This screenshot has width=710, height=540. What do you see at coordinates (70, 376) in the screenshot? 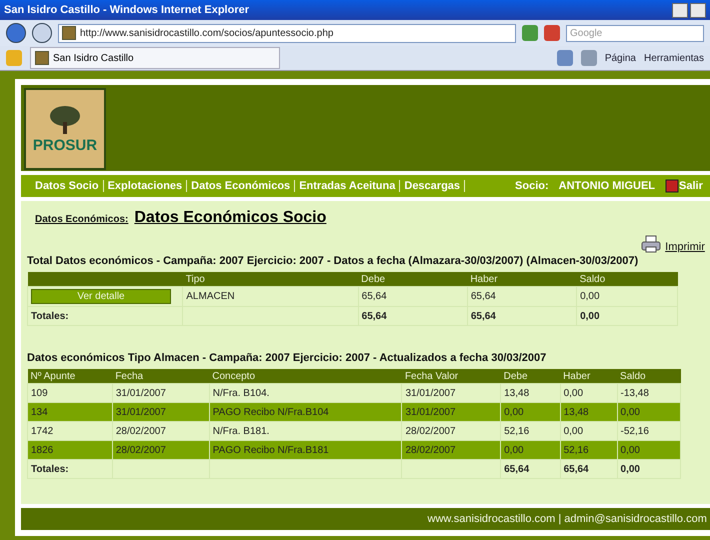
I see `column-header: Nº Apunte` at bounding box center [70, 376].